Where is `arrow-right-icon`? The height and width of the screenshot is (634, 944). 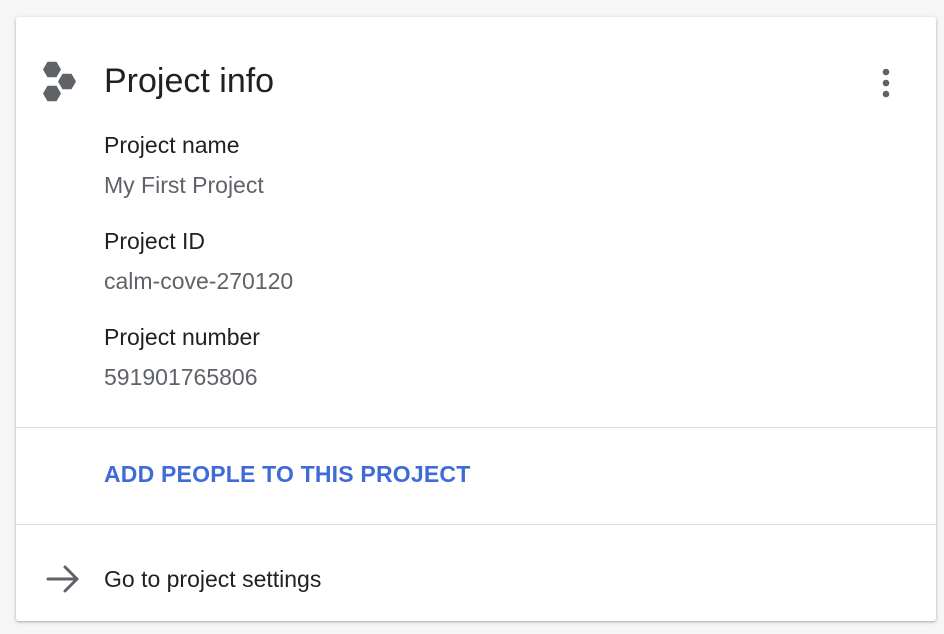 arrow-right-icon is located at coordinates (62, 579).